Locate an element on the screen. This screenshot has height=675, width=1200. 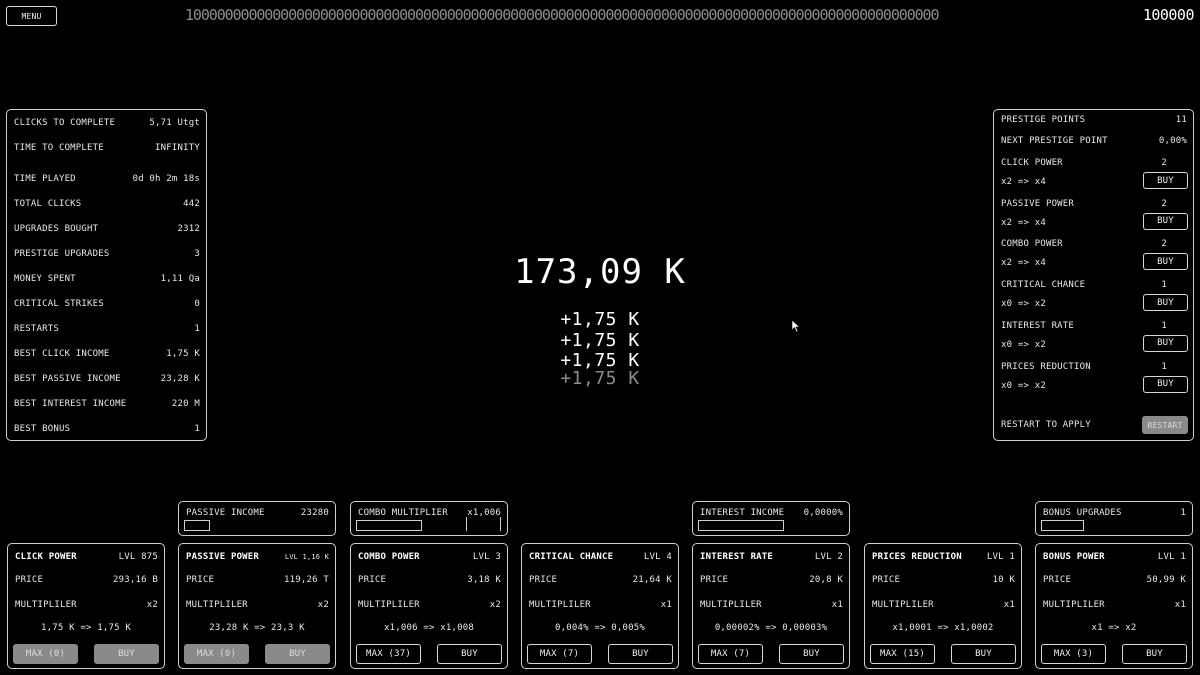
upgrade-name: COMBO POWER is located at coordinates (389, 557).